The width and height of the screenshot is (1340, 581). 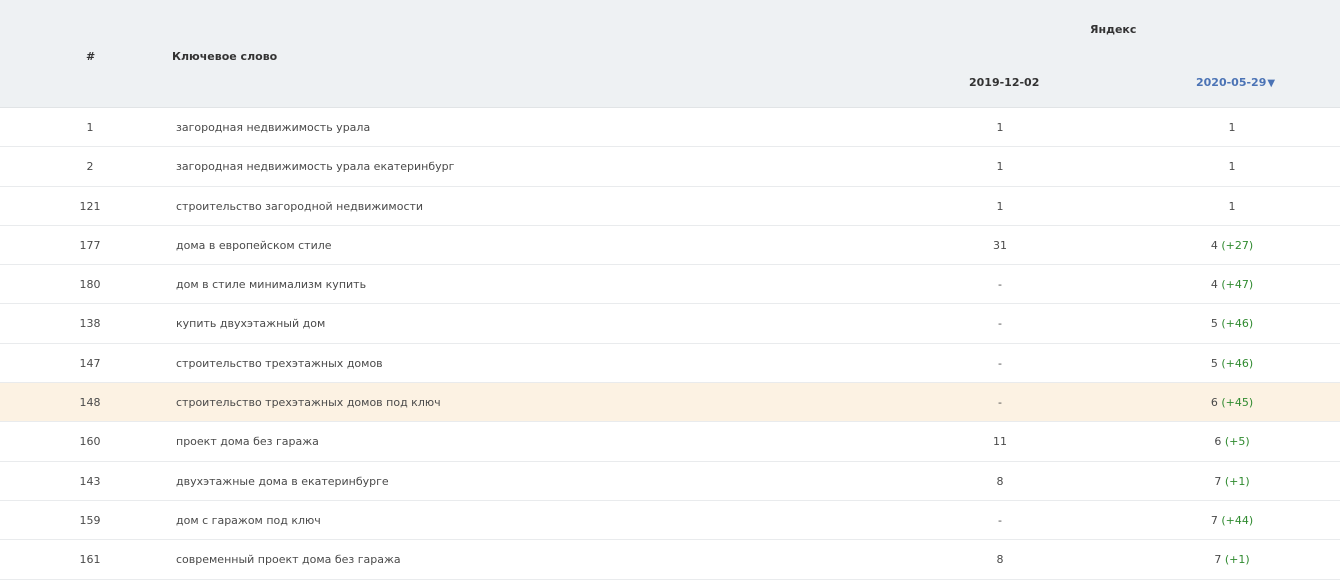 I want to click on row-number: 148, so click(x=90, y=403).